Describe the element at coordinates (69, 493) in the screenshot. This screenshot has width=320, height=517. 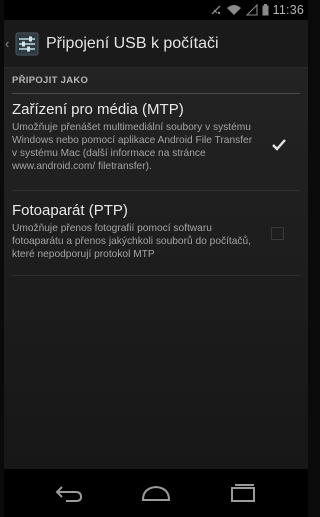
I see `back-icon` at that location.